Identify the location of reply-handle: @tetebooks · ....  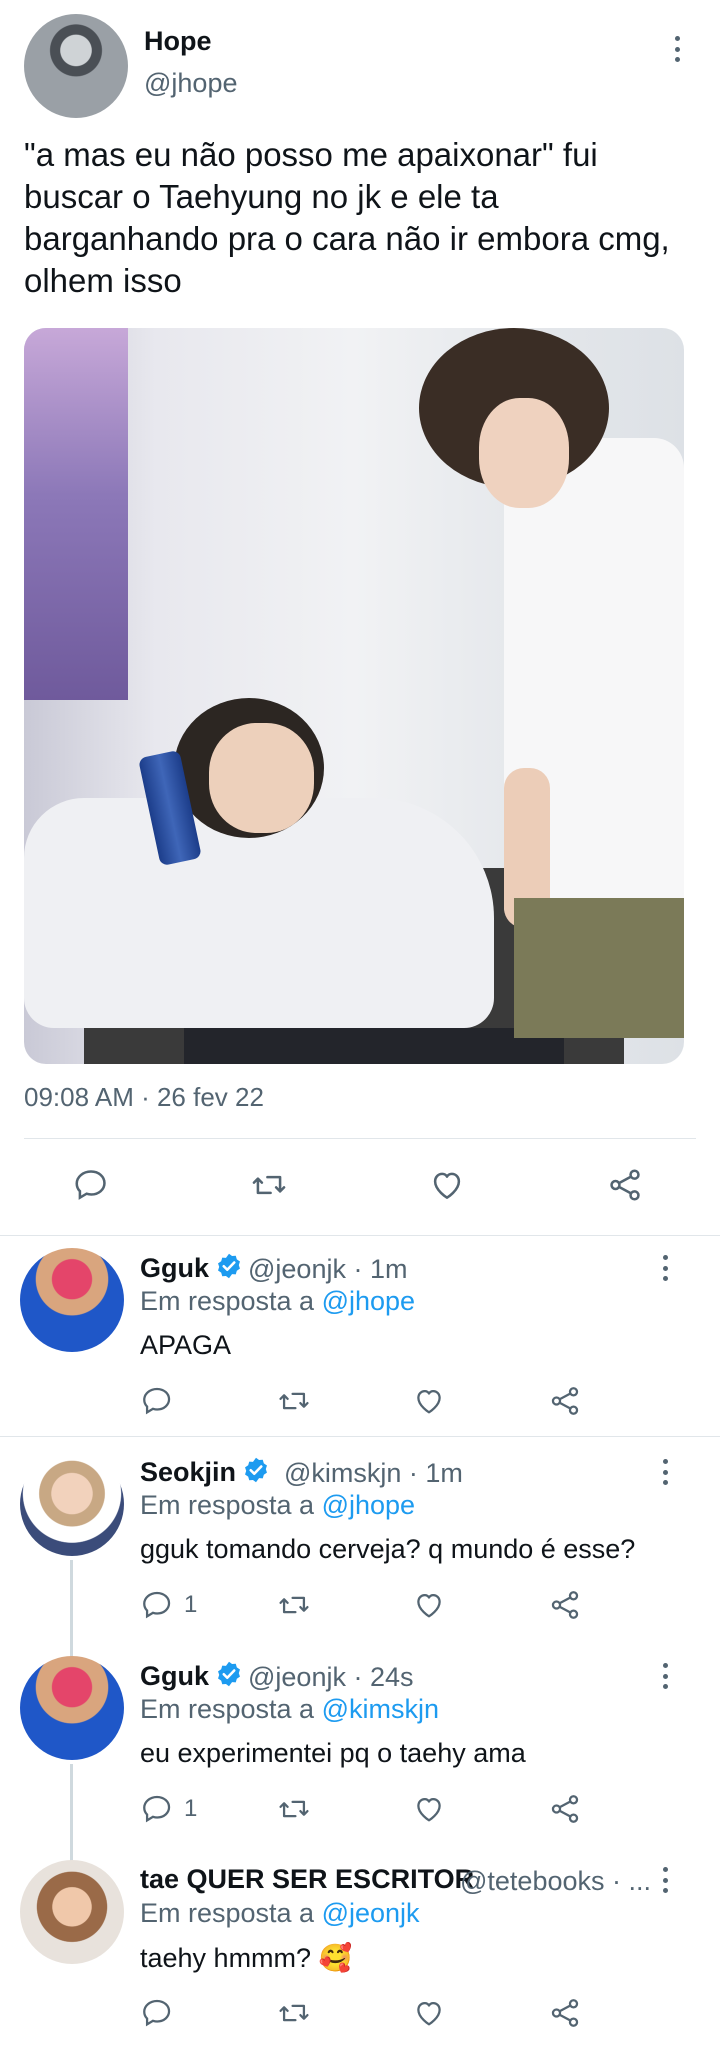
(555, 1881).